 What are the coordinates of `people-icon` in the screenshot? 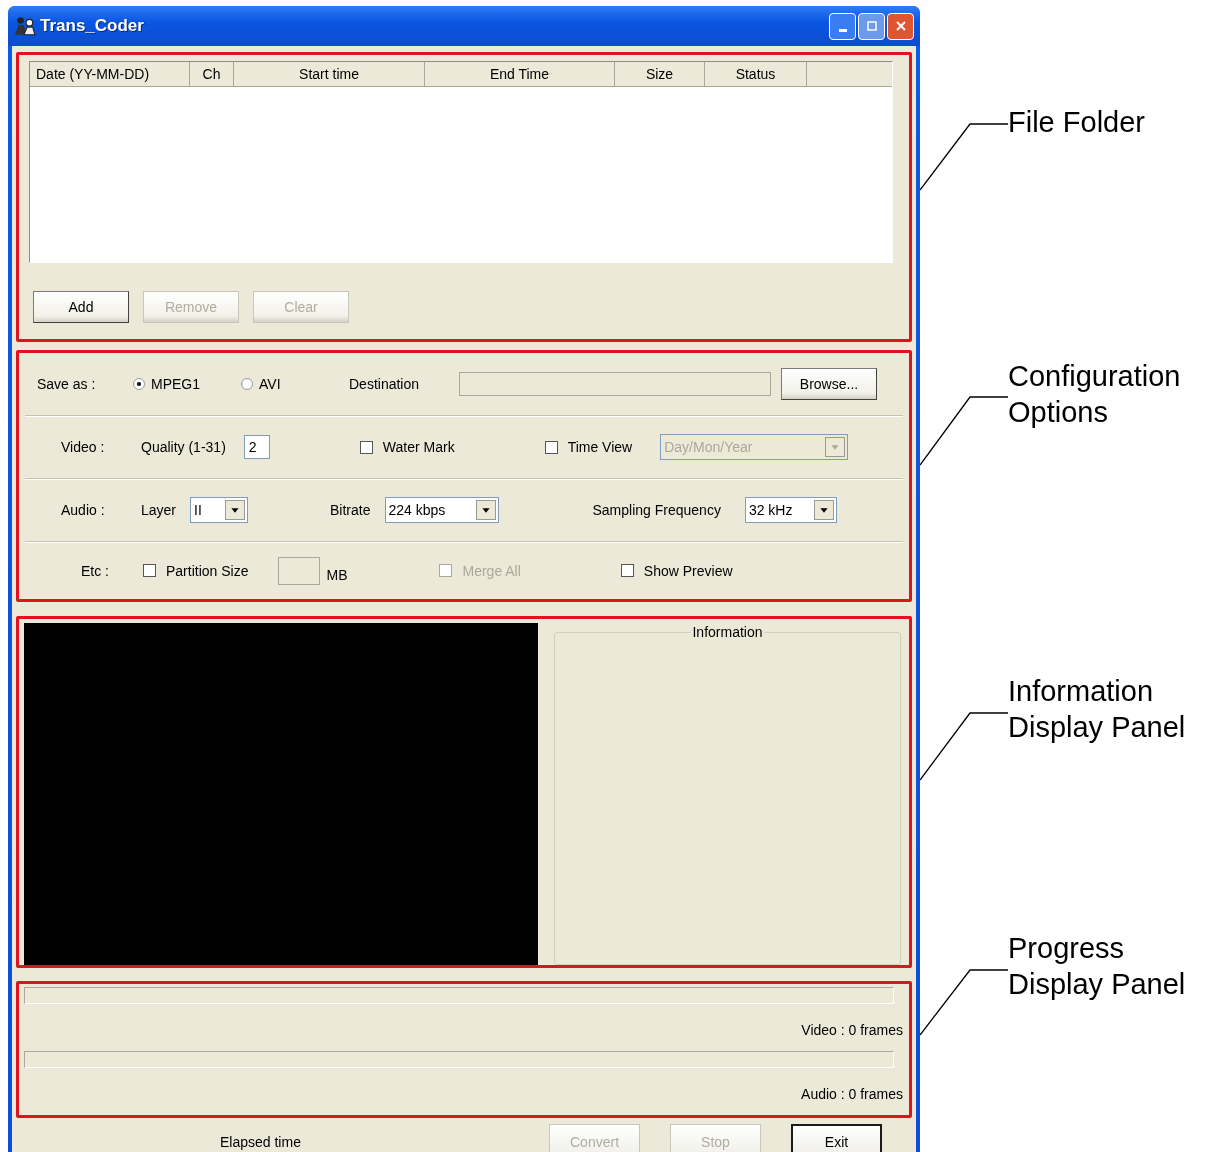 It's located at (25, 26).